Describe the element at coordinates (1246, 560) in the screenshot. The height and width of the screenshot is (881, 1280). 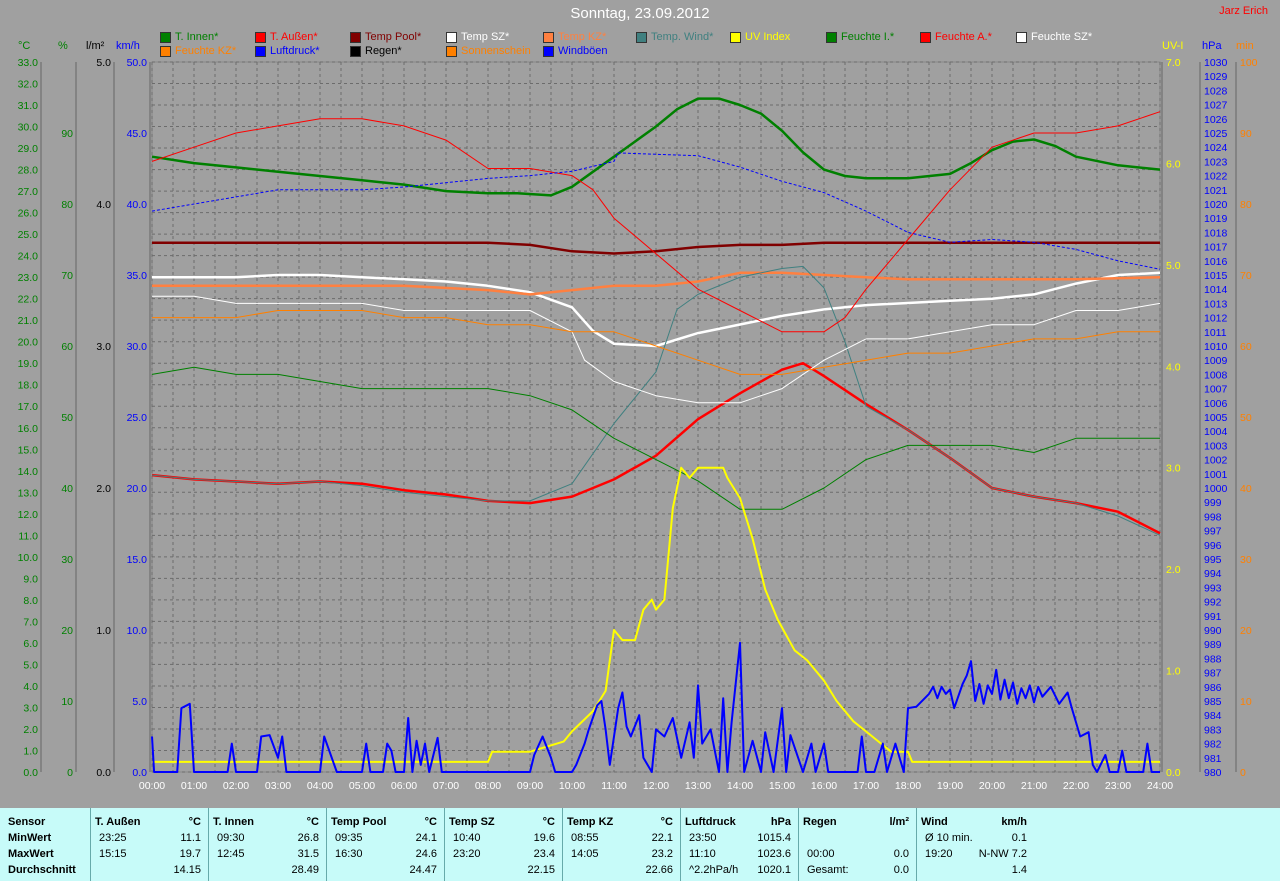
I see `axis-tick-label-sunshine: 30` at that location.